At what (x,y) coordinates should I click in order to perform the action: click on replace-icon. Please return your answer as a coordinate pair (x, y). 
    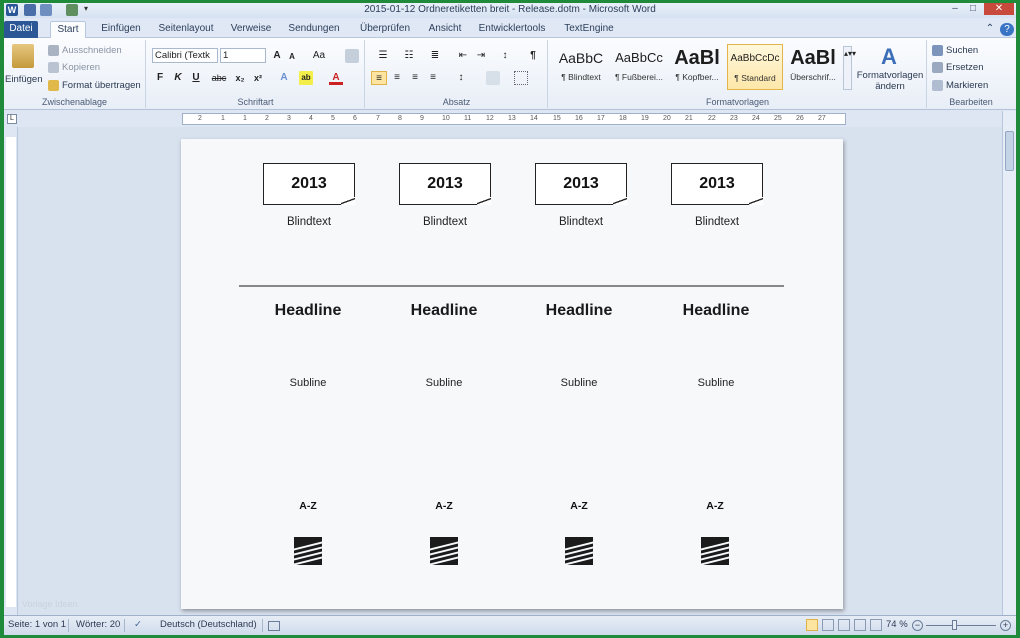
    Looking at the image, I should click on (937, 67).